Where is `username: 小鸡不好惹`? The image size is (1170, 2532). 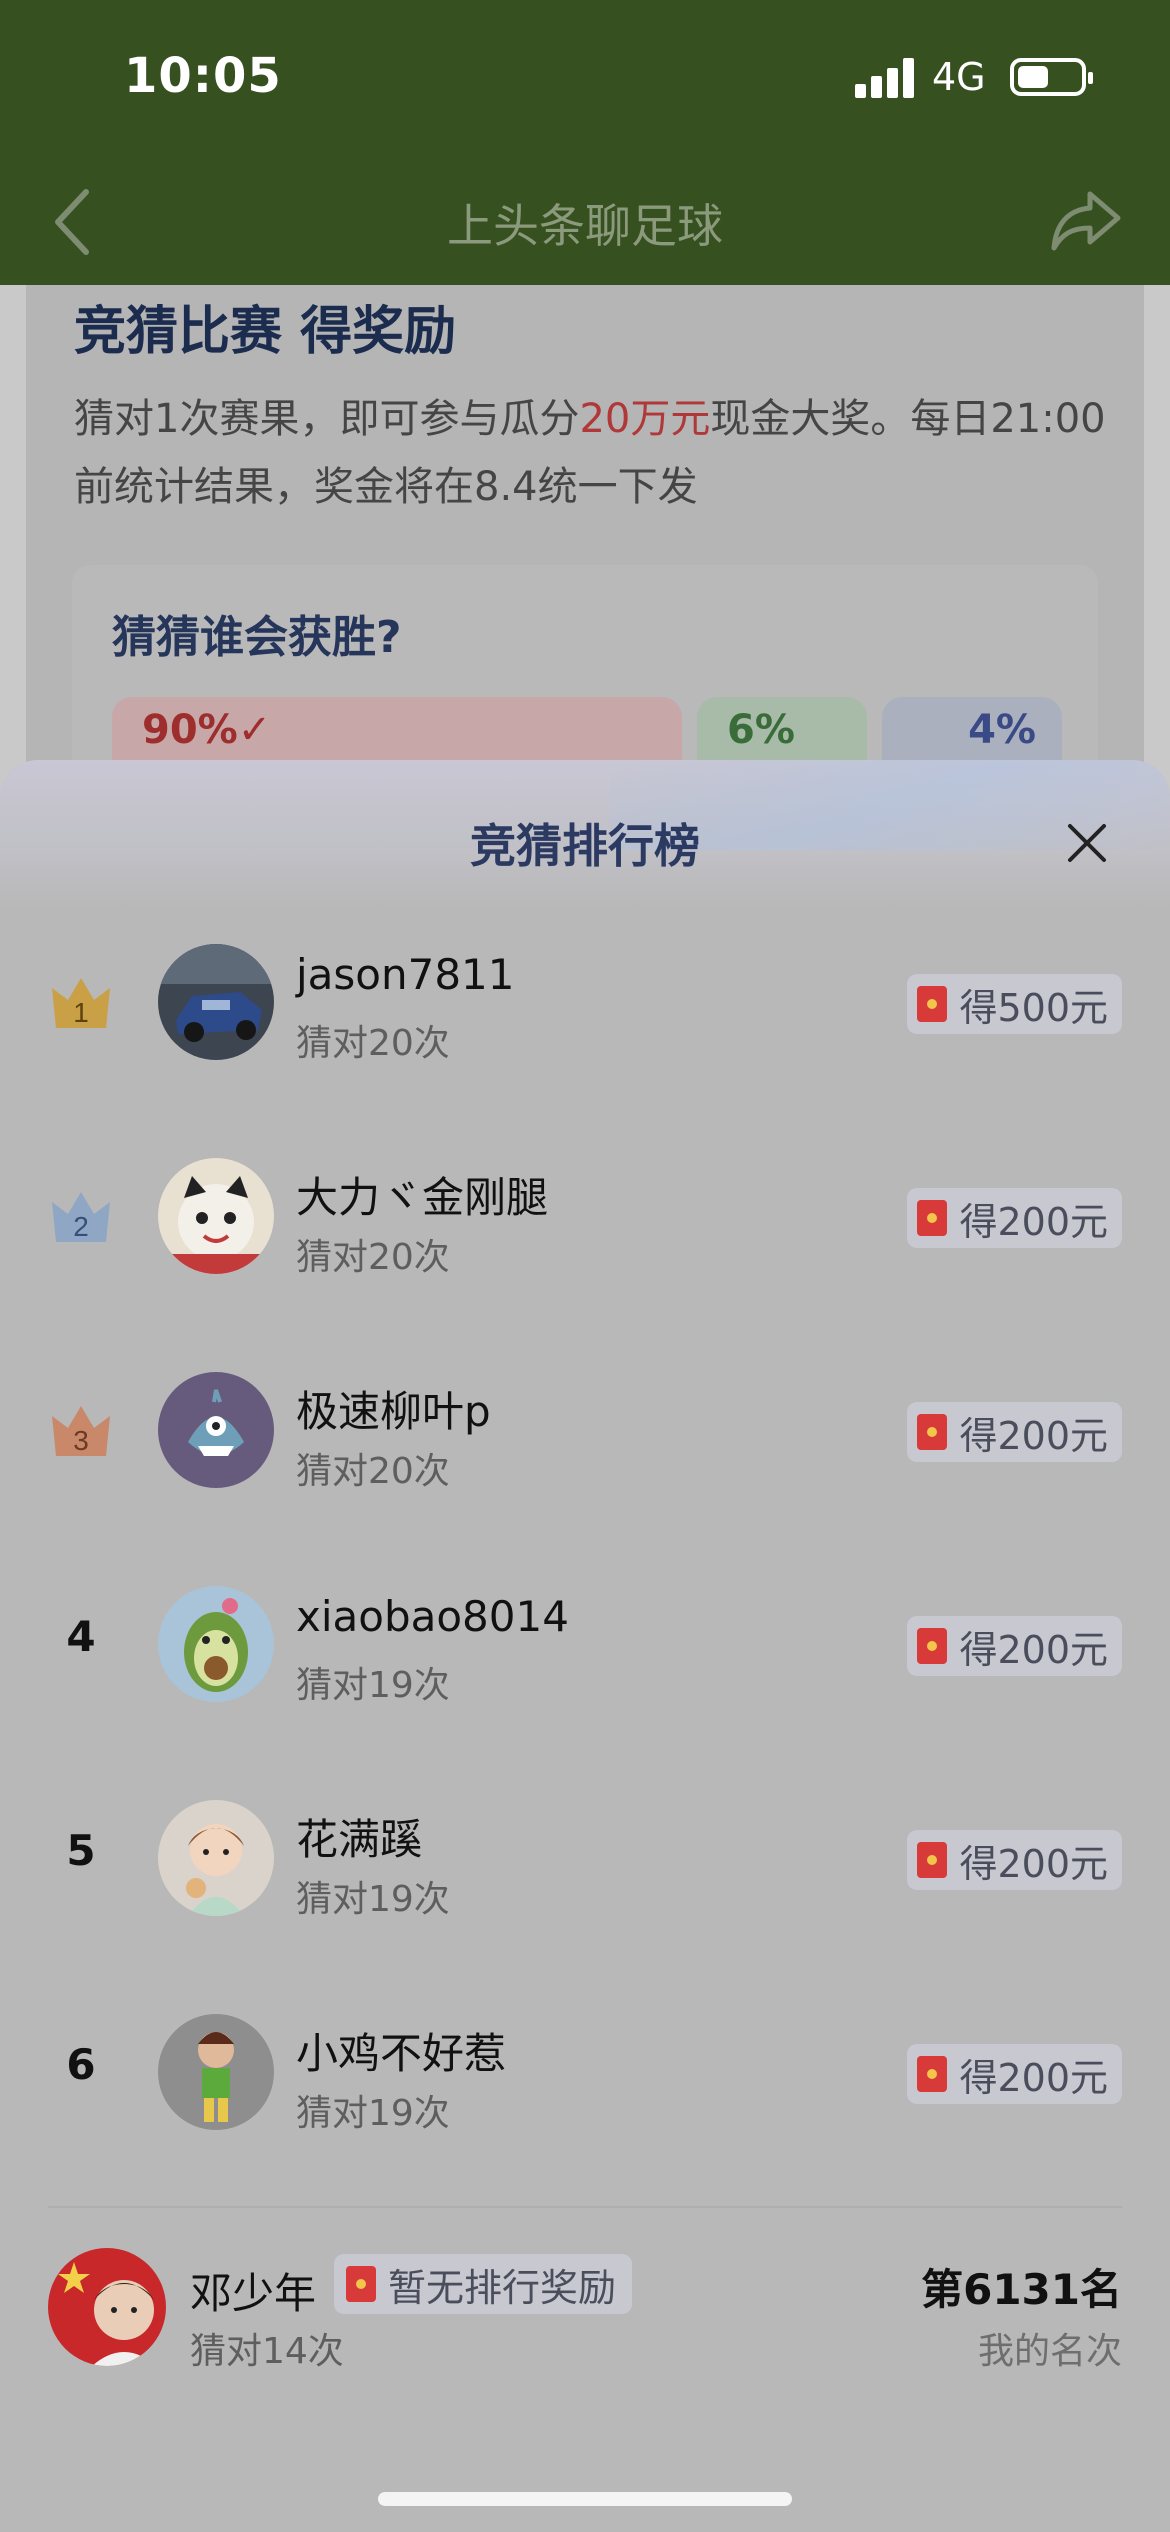
username: 小鸡不好惹 is located at coordinates (401, 2053).